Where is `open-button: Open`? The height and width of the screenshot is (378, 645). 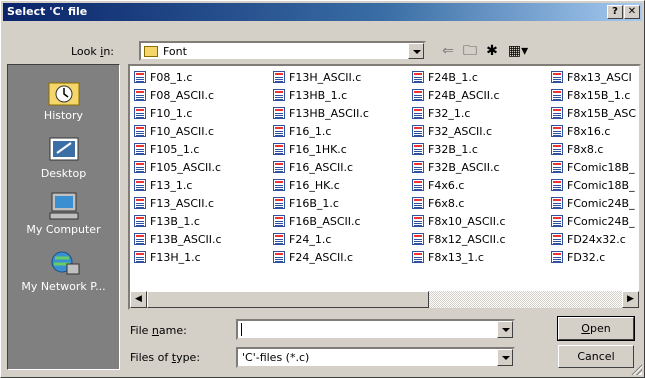 open-button: Open is located at coordinates (596, 328).